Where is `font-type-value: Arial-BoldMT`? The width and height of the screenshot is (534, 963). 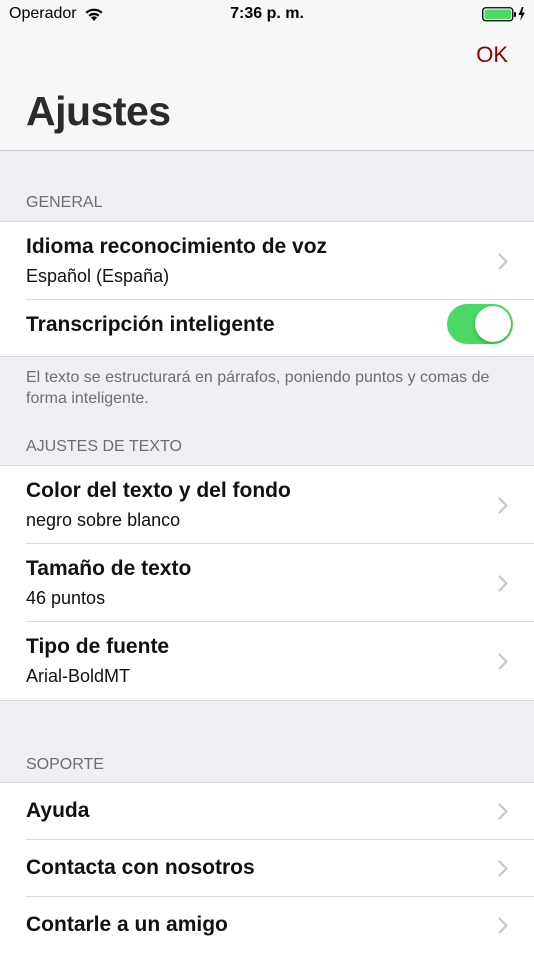 font-type-value: Arial-BoldMT is located at coordinates (78, 676).